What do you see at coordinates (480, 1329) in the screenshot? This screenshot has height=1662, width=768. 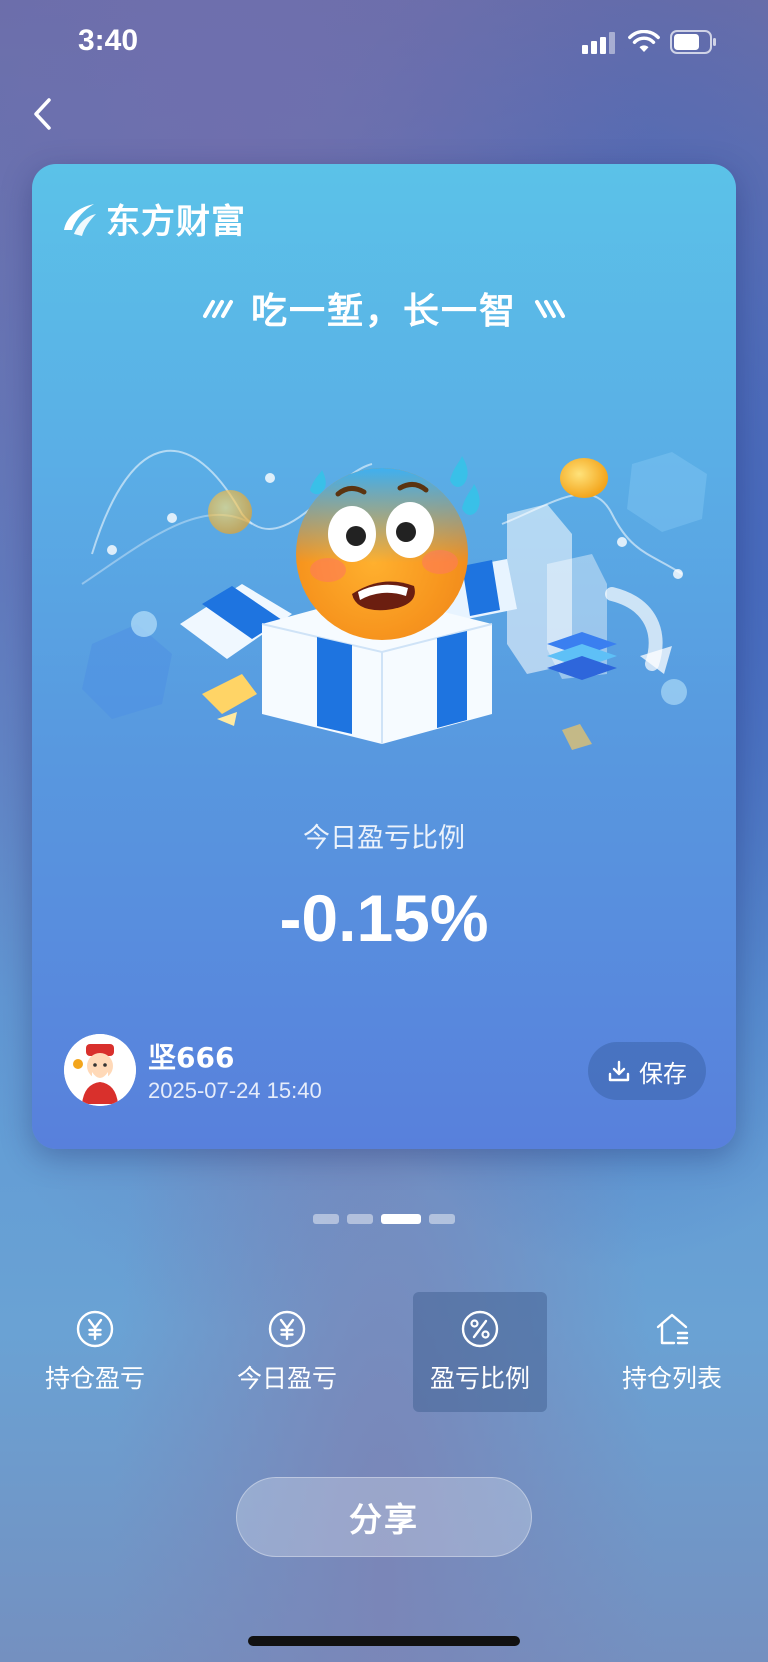 I see `percent-circle-icon` at bounding box center [480, 1329].